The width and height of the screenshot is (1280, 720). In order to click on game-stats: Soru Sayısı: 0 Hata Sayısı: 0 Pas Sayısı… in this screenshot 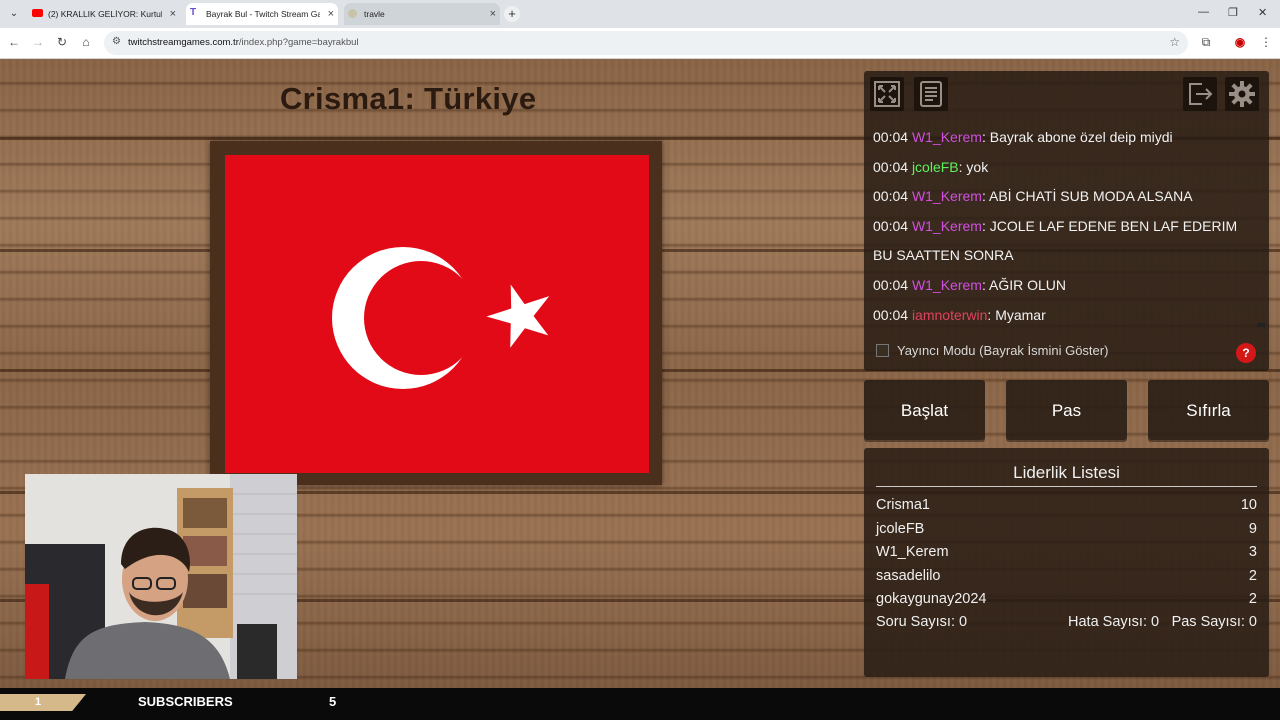, I will do `click(1066, 624)`.